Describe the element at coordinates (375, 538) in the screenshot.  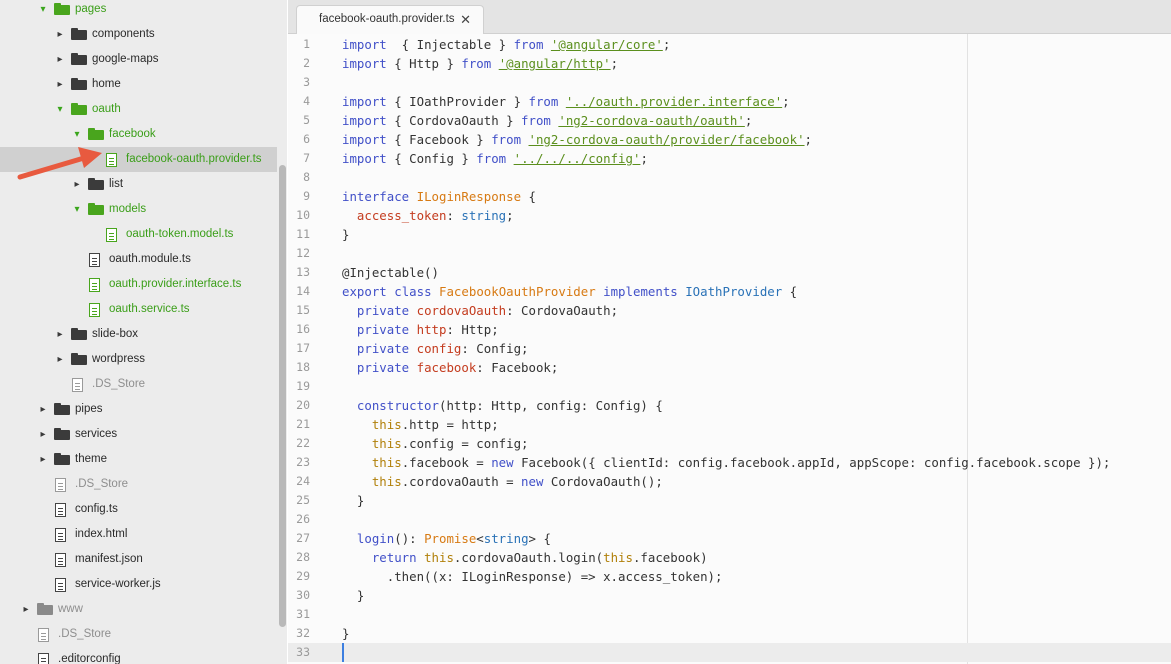
I see `code-token: login` at that location.